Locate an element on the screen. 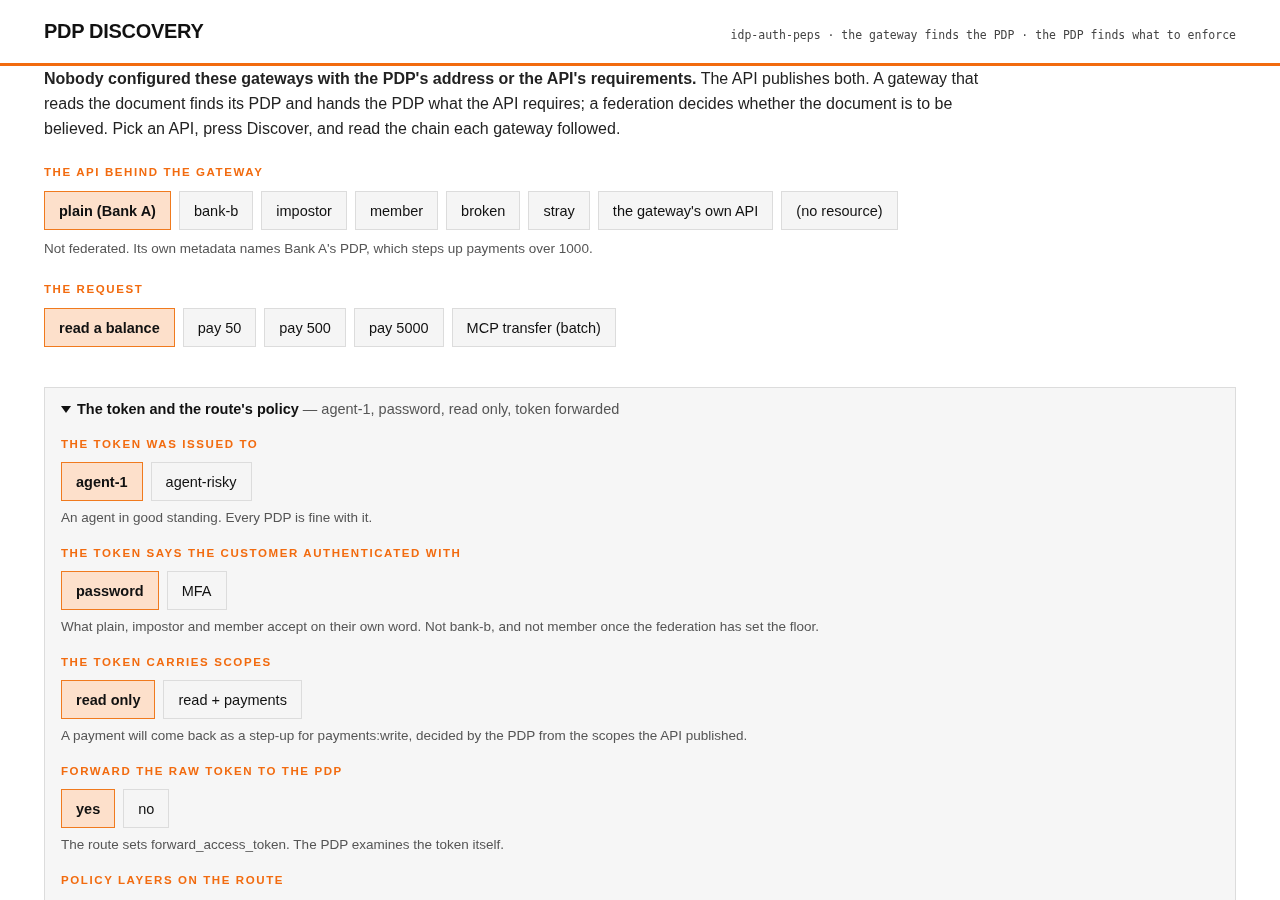 Image resolution: width=1280 pixels, height=900 pixels. option-description: Not federated. Its own metadata names Bank A's PDP, which steps up payments over 1000. is located at coordinates (319, 249).